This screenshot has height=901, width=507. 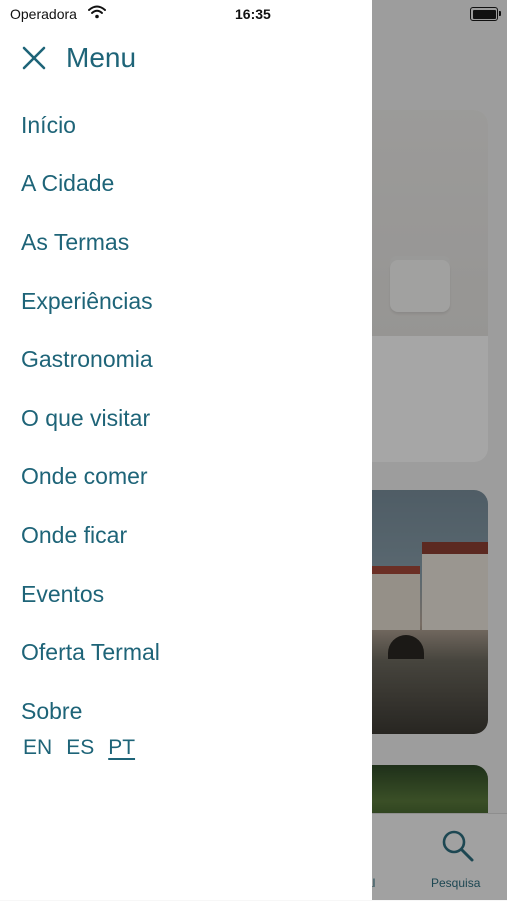 I want to click on menu-item-experiencias: Experiências, so click(x=186, y=301).